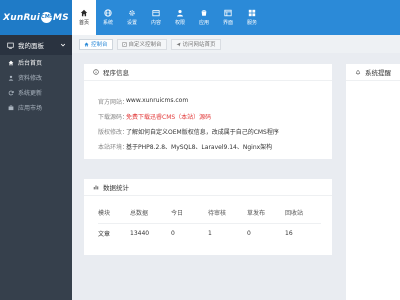  What do you see at coordinates (252, 13) in the screenshot?
I see `service-icon` at bounding box center [252, 13].